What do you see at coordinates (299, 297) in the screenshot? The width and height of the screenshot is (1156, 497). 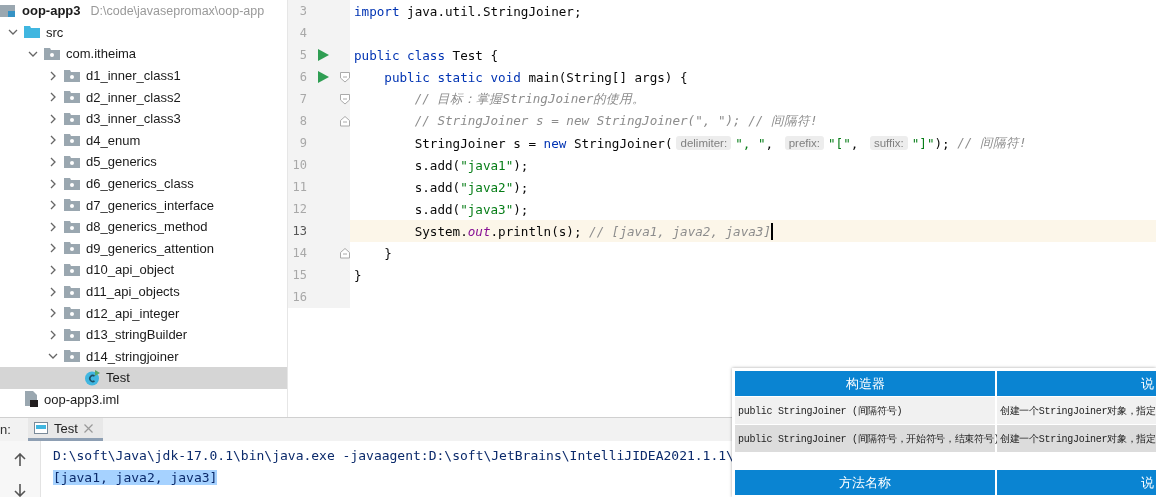 I see `line-number: 16` at bounding box center [299, 297].